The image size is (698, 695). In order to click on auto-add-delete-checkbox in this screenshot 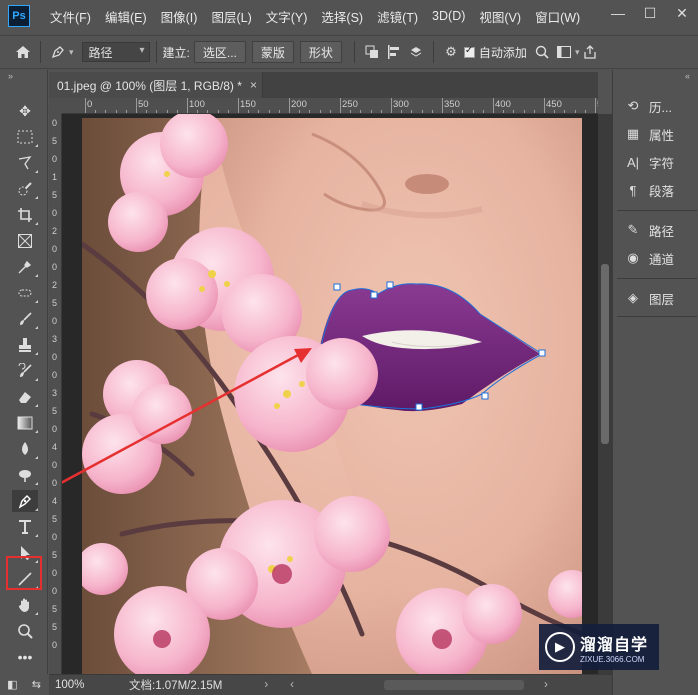, I will do `click(469, 51)`.